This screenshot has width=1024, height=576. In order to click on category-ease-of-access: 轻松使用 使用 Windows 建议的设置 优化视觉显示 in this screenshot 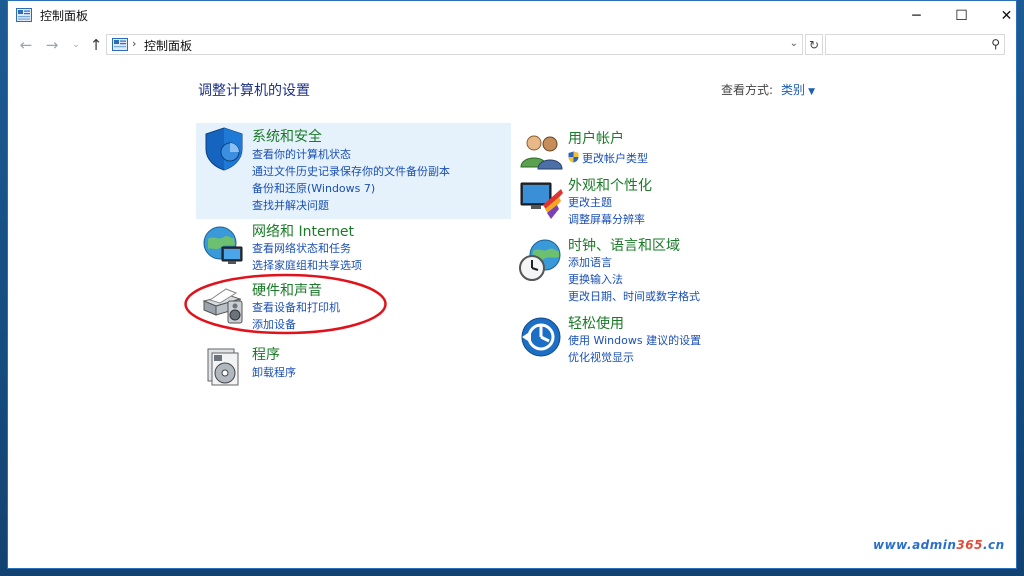, I will do `click(663, 338)`.